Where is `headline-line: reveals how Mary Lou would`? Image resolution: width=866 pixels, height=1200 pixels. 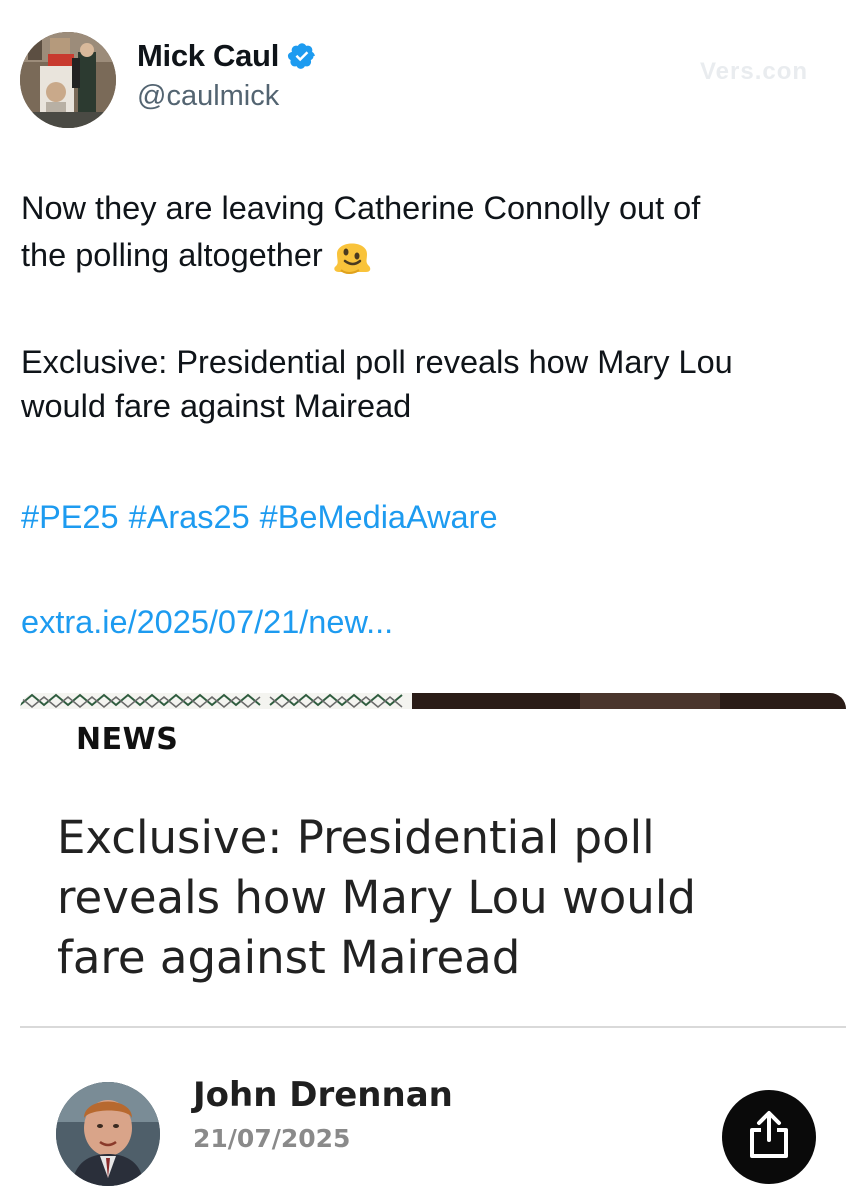
headline-line: reveals how Mary Lou would is located at coordinates (376, 897).